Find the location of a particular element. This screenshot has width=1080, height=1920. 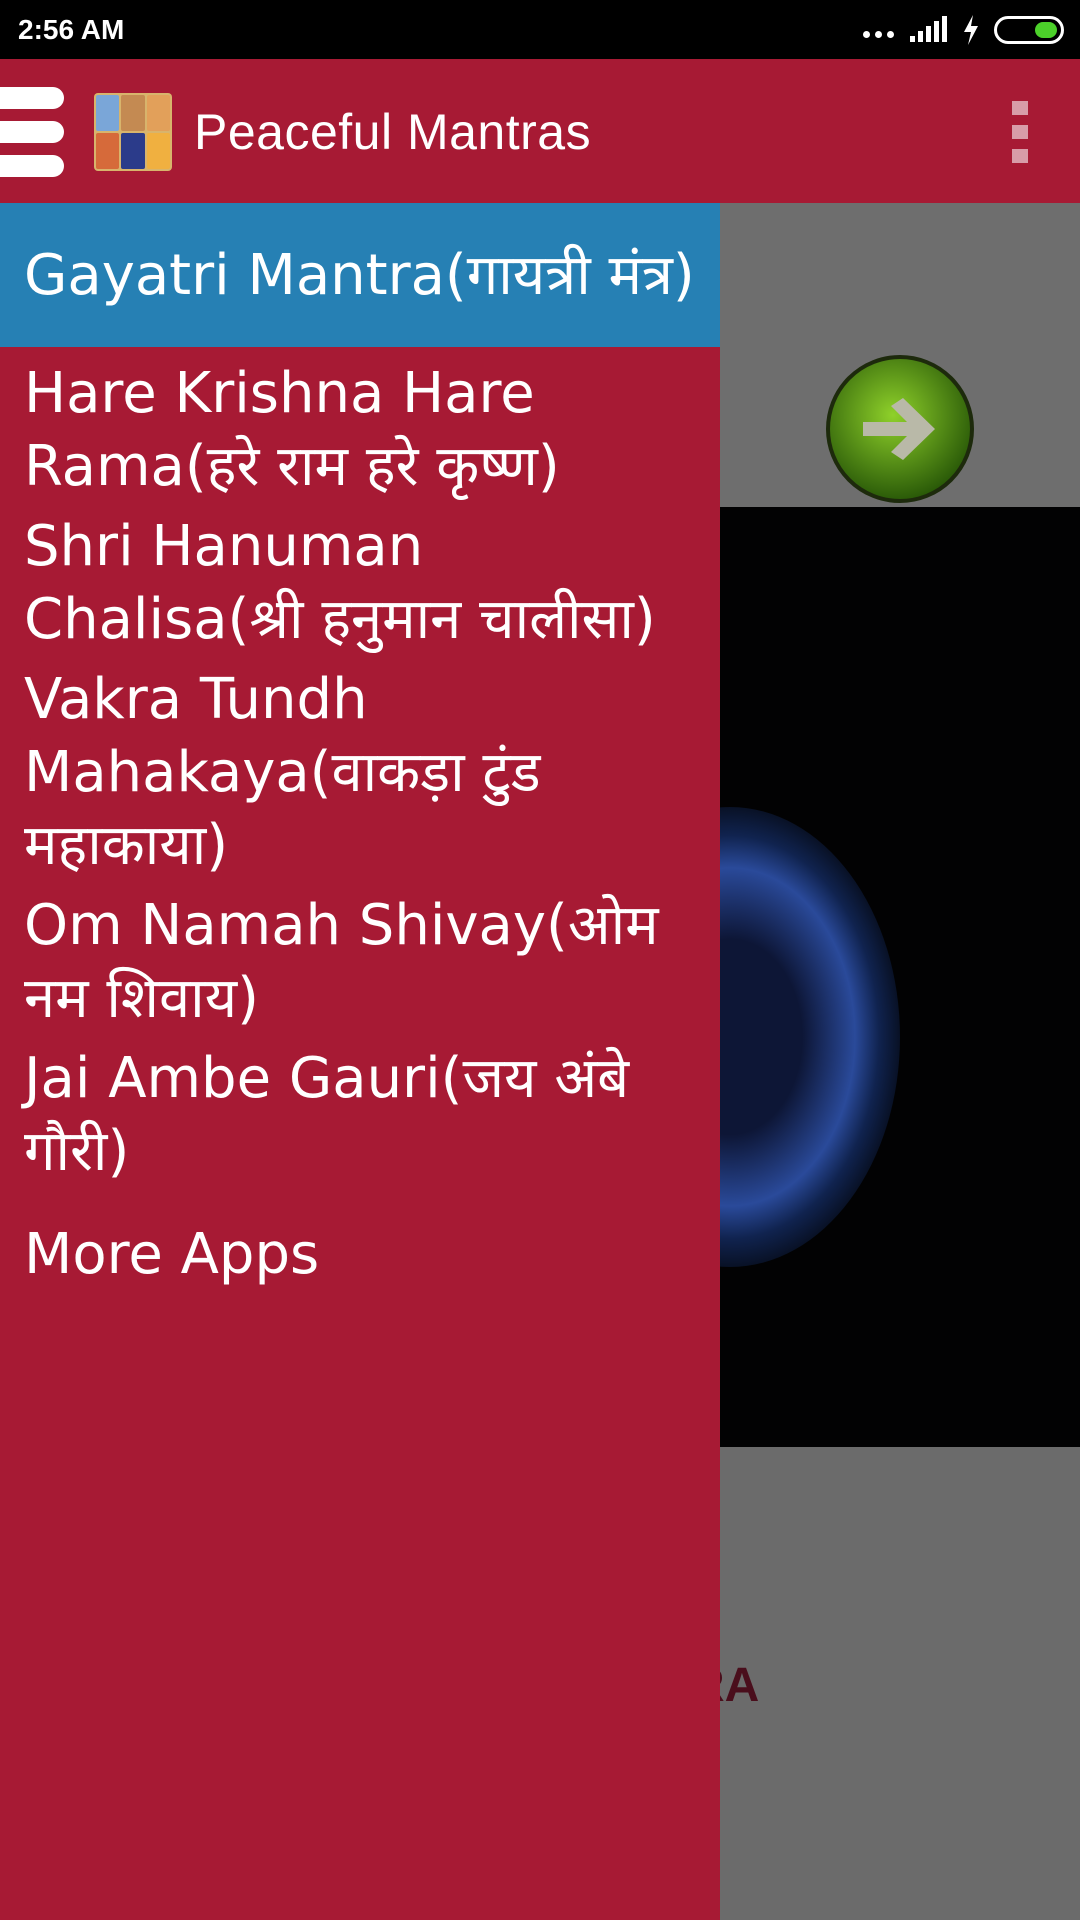

drawer-item-more-apps: More Apps is located at coordinates (360, 1254).